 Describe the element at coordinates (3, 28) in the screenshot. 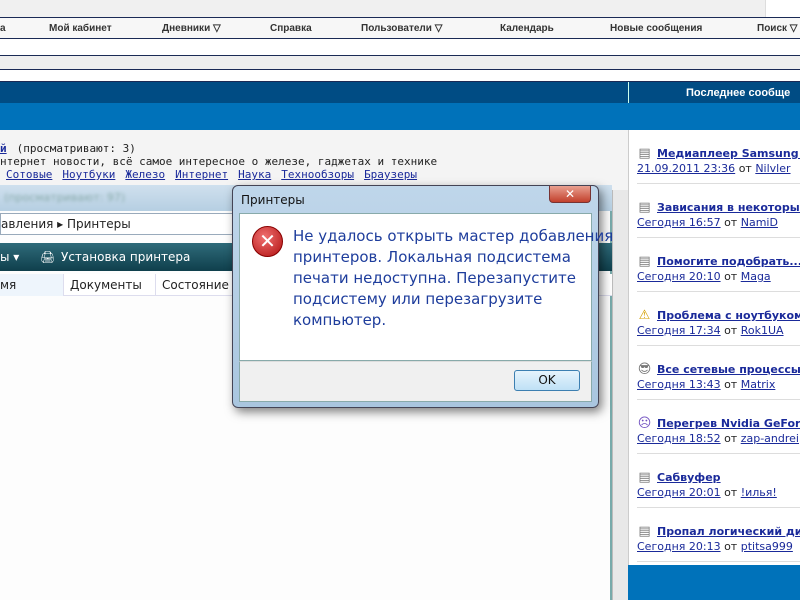

I see `nav-item-partial: а` at that location.